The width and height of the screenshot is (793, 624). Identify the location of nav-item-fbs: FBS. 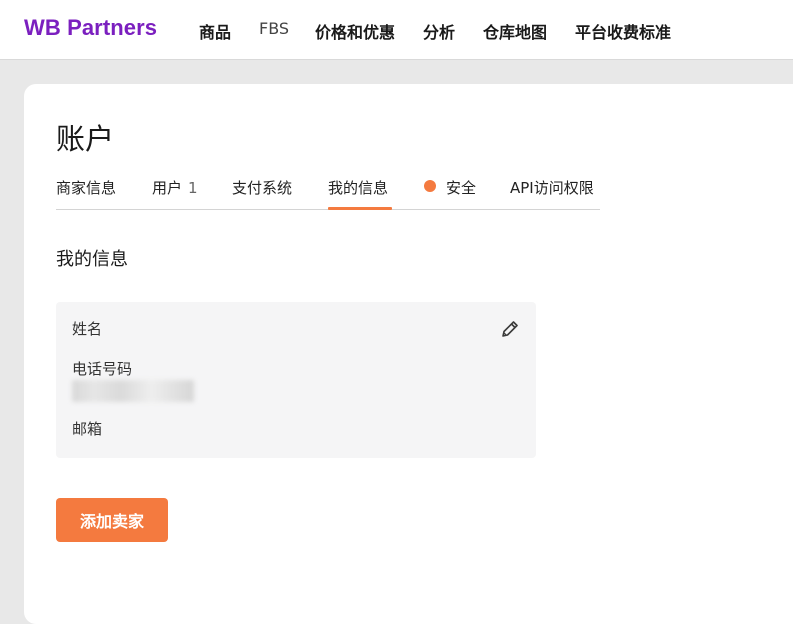
(274, 28).